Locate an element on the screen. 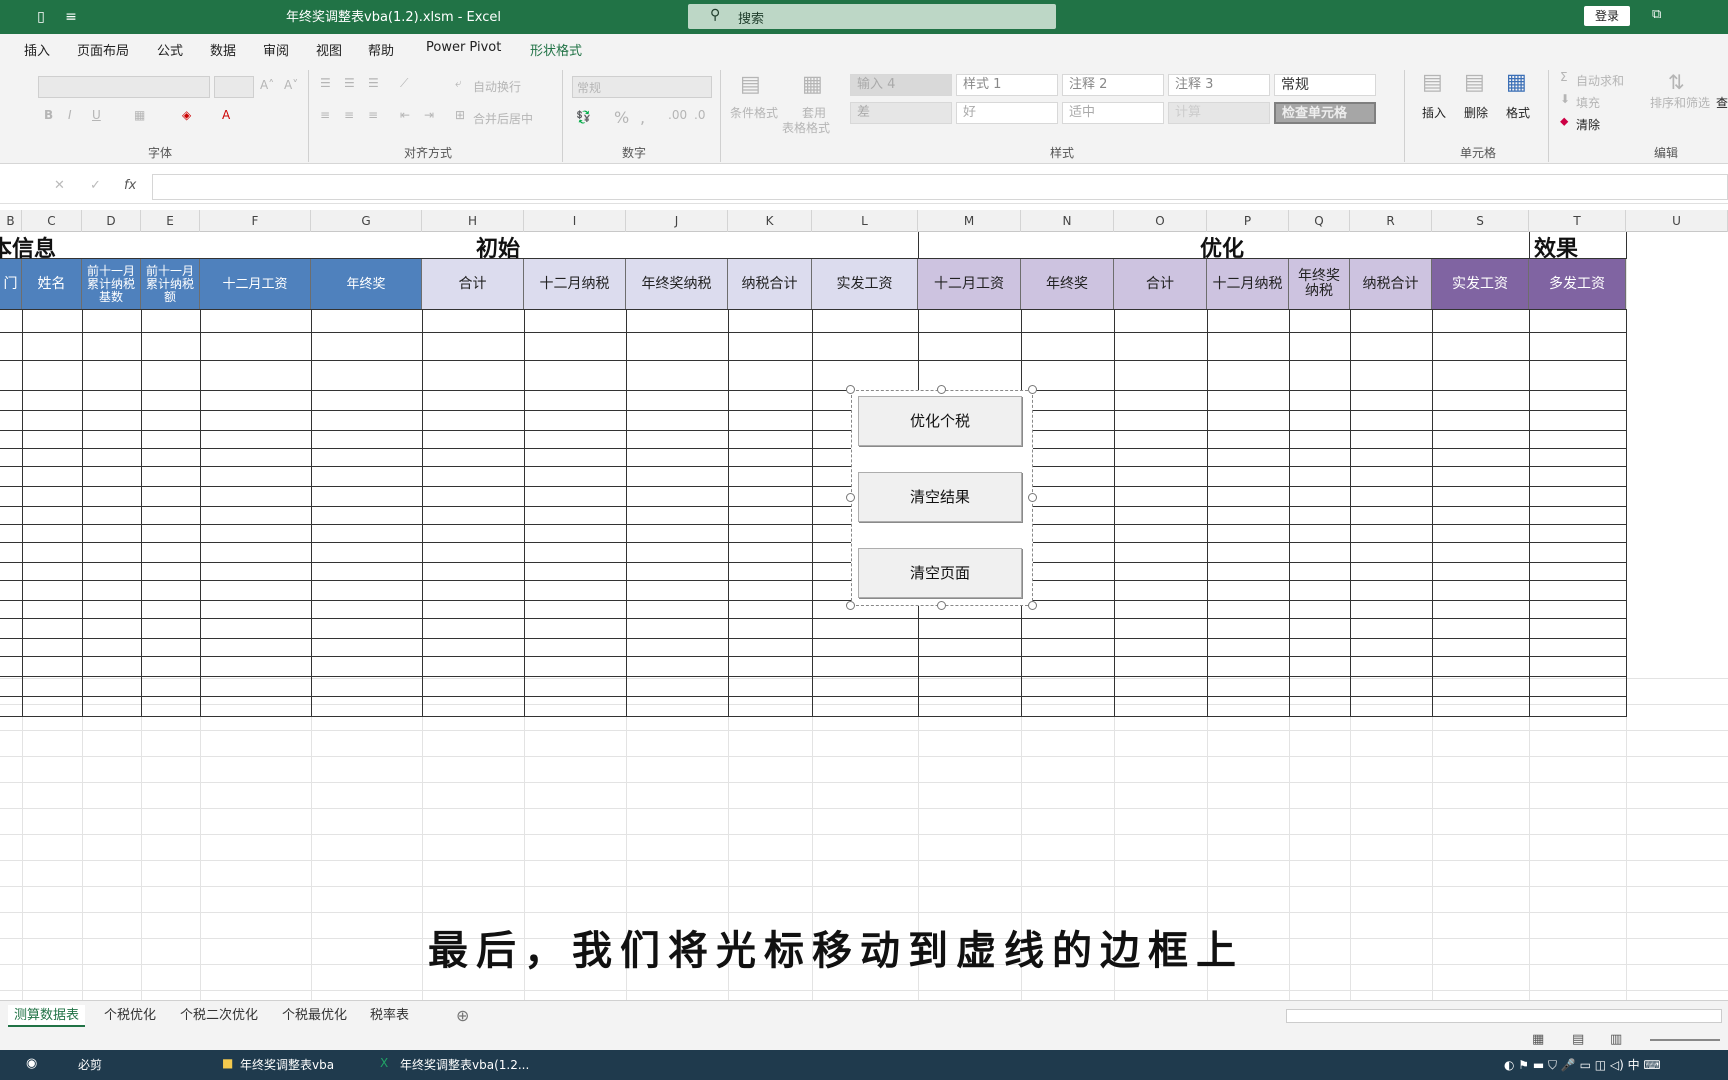 This screenshot has height=1080, width=1728. tab-help: 帮助 is located at coordinates (381, 49).